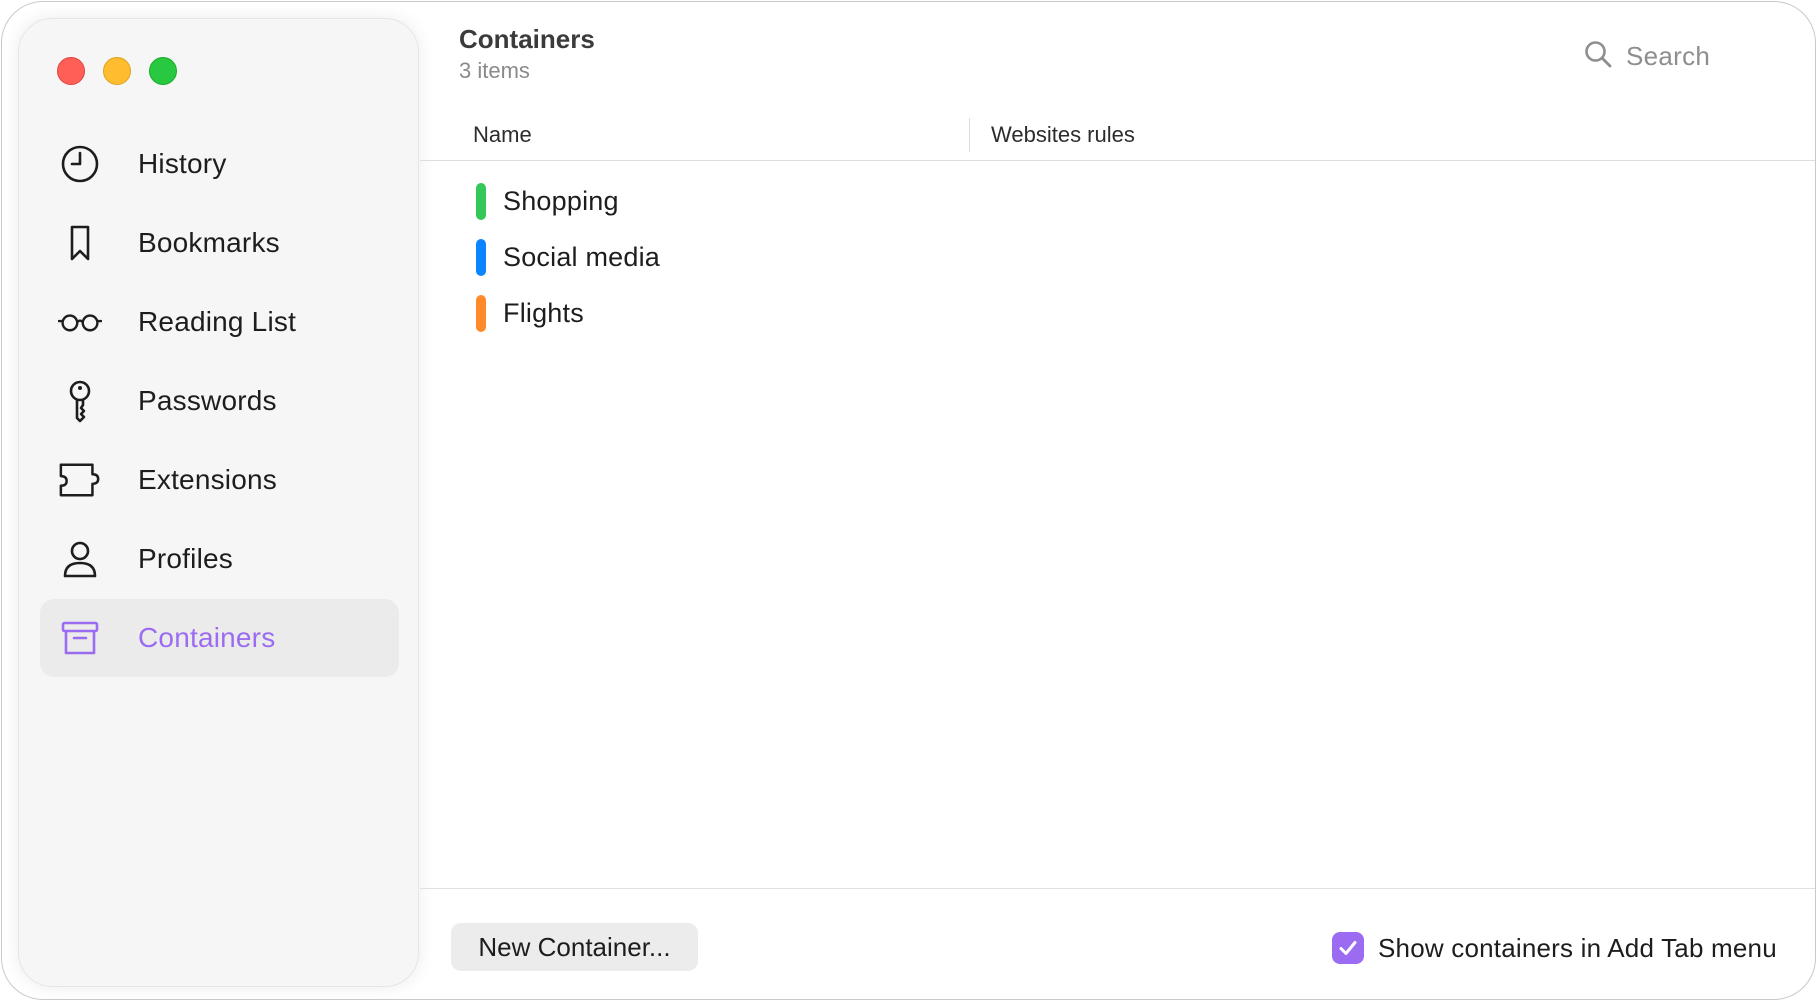  What do you see at coordinates (80, 559) in the screenshot?
I see `person-icon` at bounding box center [80, 559].